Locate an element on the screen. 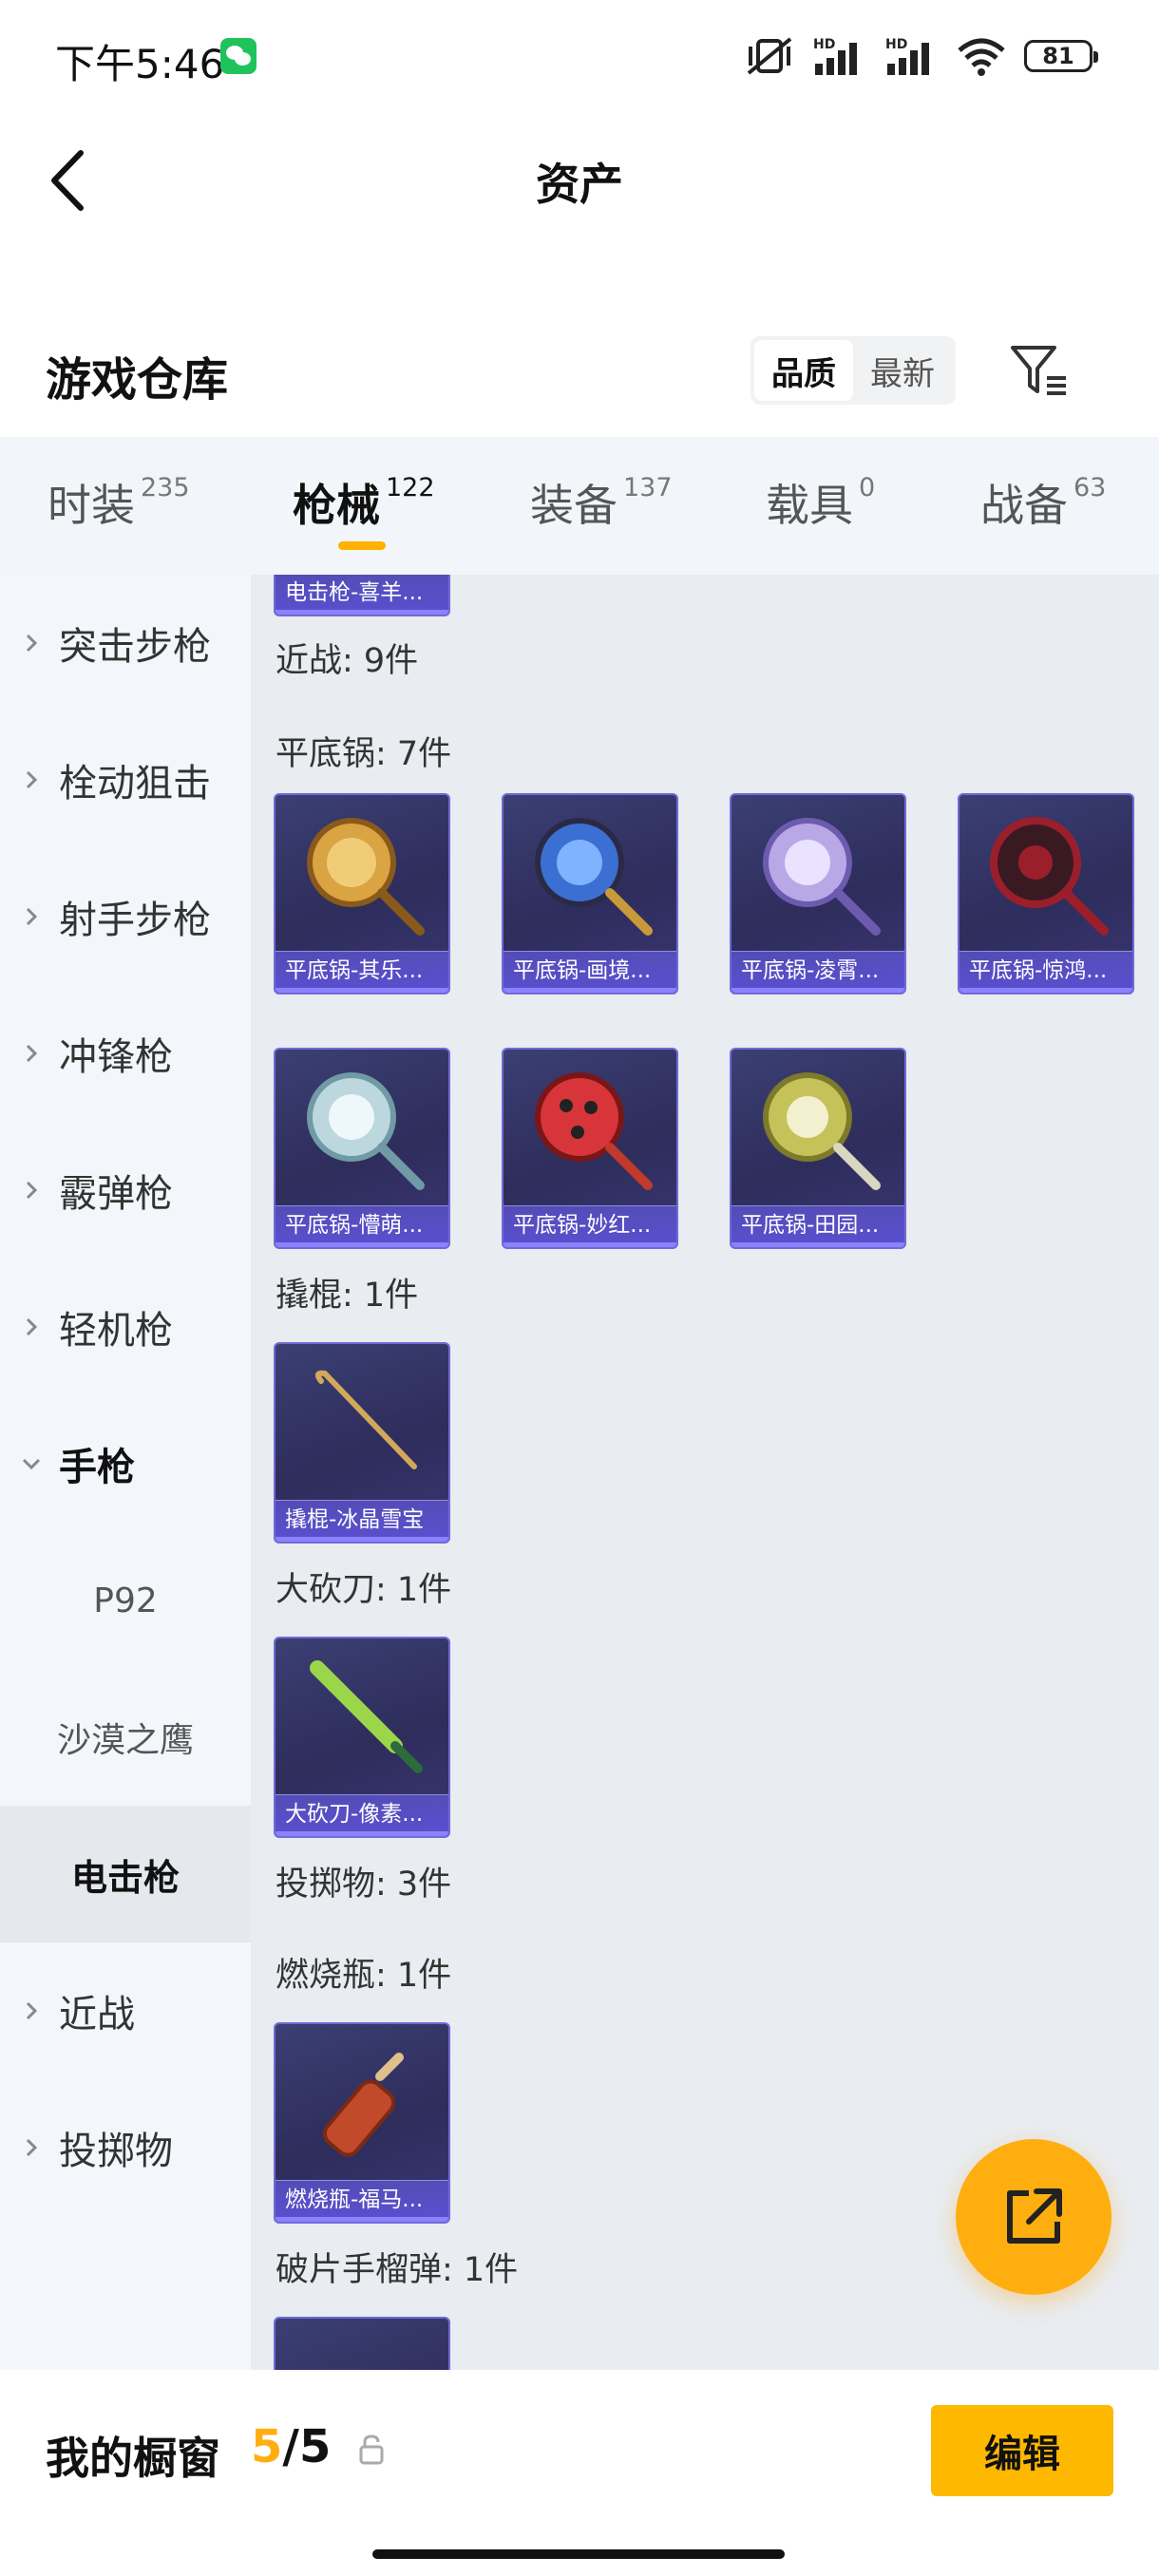 The image size is (1159, 2576). warehouse-title: 游戏仓库 is located at coordinates (137, 380).